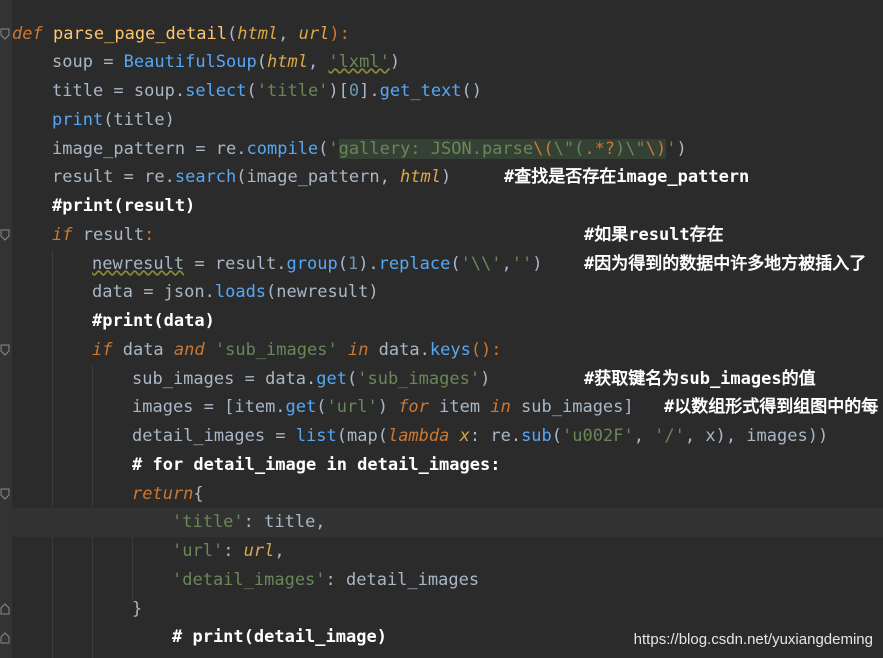 This screenshot has width=883, height=658. What do you see at coordinates (316, 436) in the screenshot?
I see `call: list` at bounding box center [316, 436].